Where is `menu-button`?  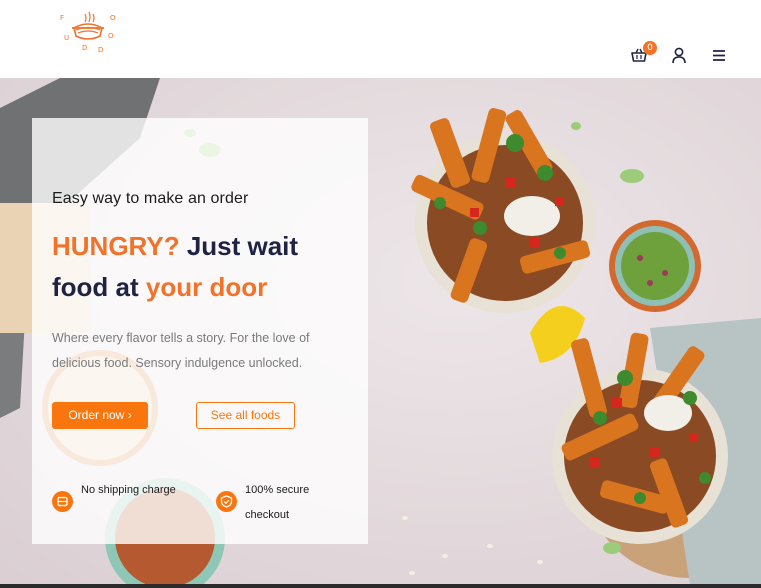
menu-button is located at coordinates (721, 55).